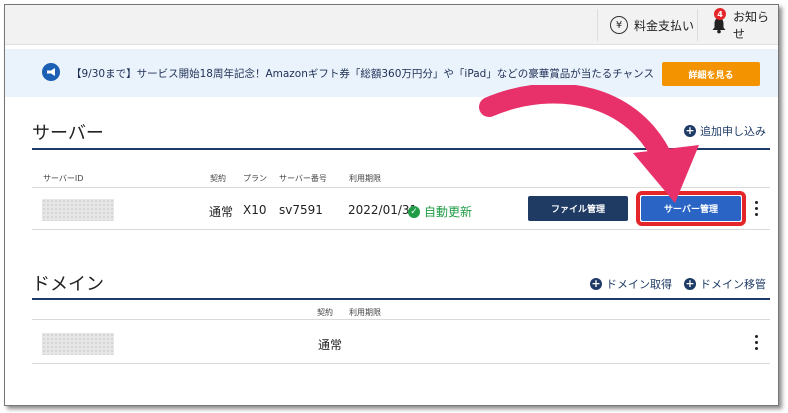  What do you see at coordinates (68, 284) in the screenshot?
I see `domain-section-title: ドメイン` at bounding box center [68, 284].